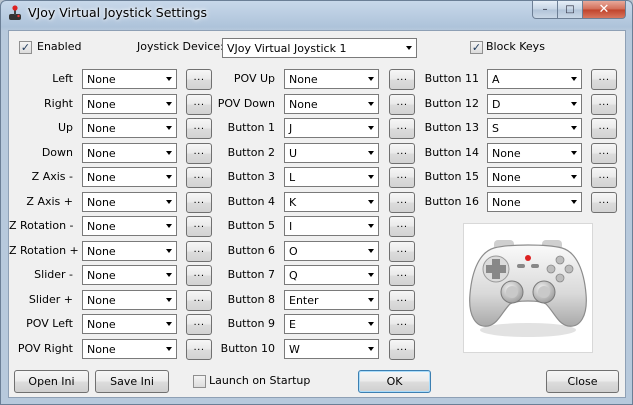 The image size is (633, 405). I want to click on minimize-icon: –, so click(545, 9).